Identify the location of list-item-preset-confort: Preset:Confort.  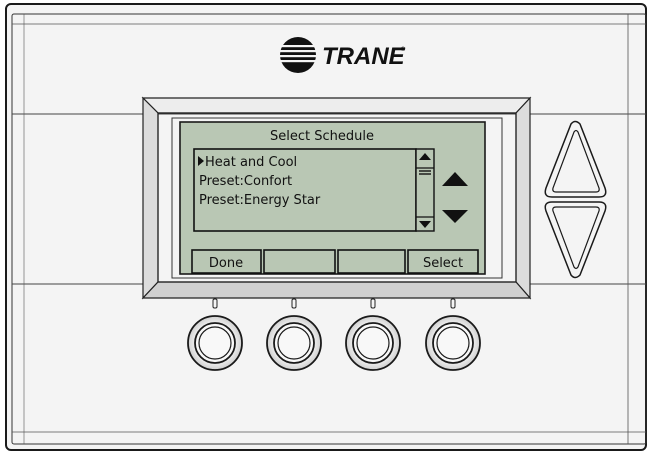
(245, 181).